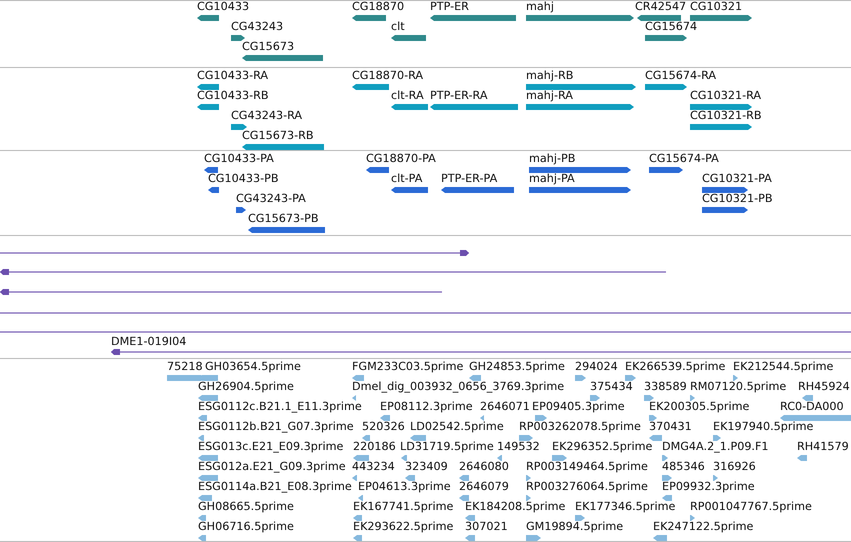  I want to click on feature-label: ESG0114a.B21_E08.3prime, so click(275, 487).